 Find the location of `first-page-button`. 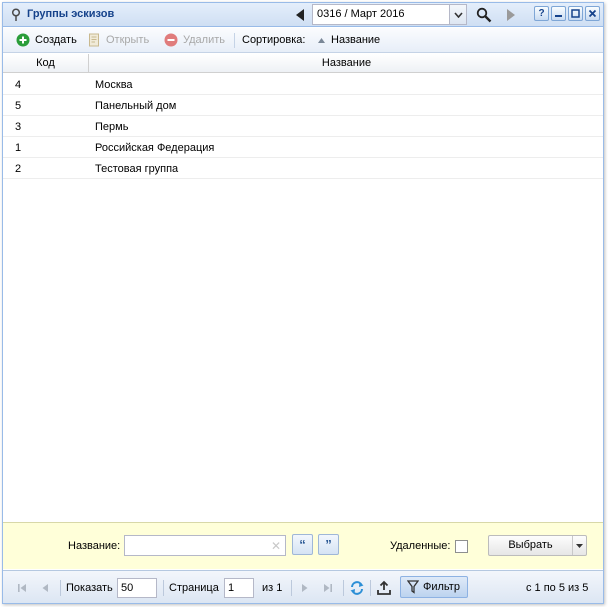

first-page-button is located at coordinates (22, 587).